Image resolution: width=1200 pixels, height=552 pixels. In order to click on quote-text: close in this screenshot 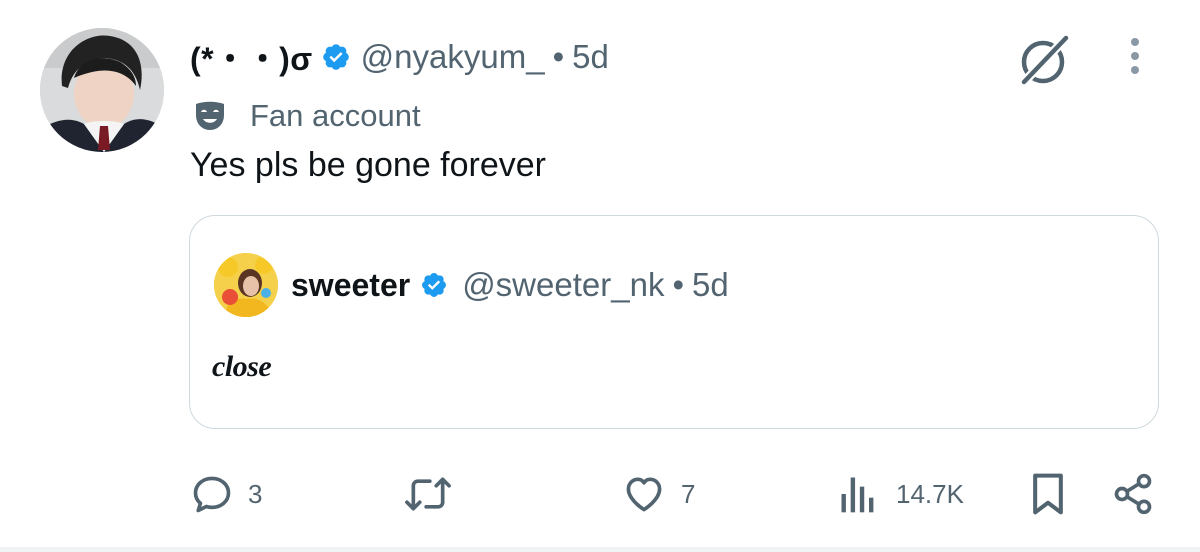, I will do `click(242, 366)`.